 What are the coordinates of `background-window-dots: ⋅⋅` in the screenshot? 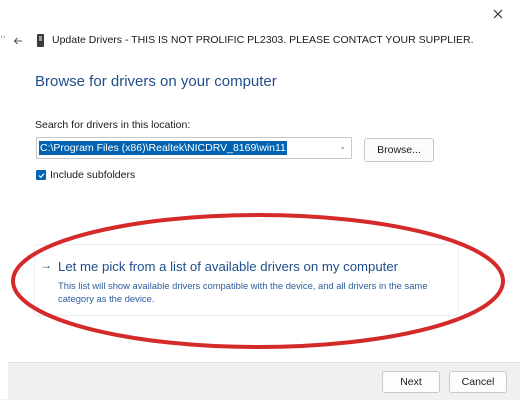 It's located at (3, 37).